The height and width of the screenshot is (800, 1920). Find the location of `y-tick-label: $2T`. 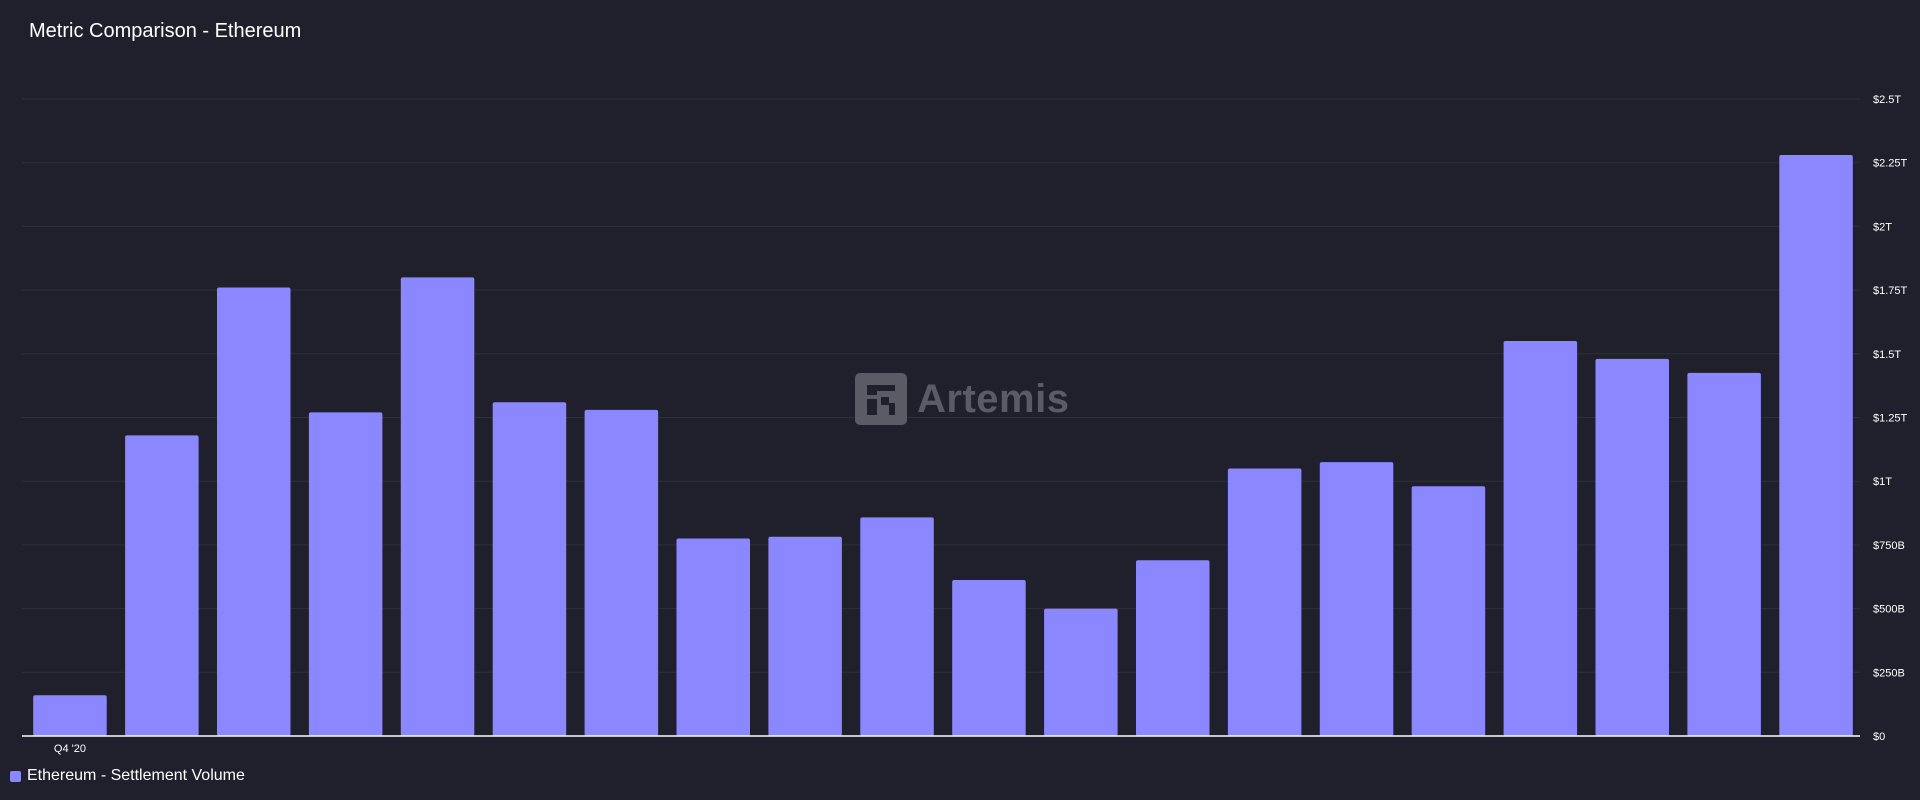

y-tick-label: $2T is located at coordinates (1882, 227).